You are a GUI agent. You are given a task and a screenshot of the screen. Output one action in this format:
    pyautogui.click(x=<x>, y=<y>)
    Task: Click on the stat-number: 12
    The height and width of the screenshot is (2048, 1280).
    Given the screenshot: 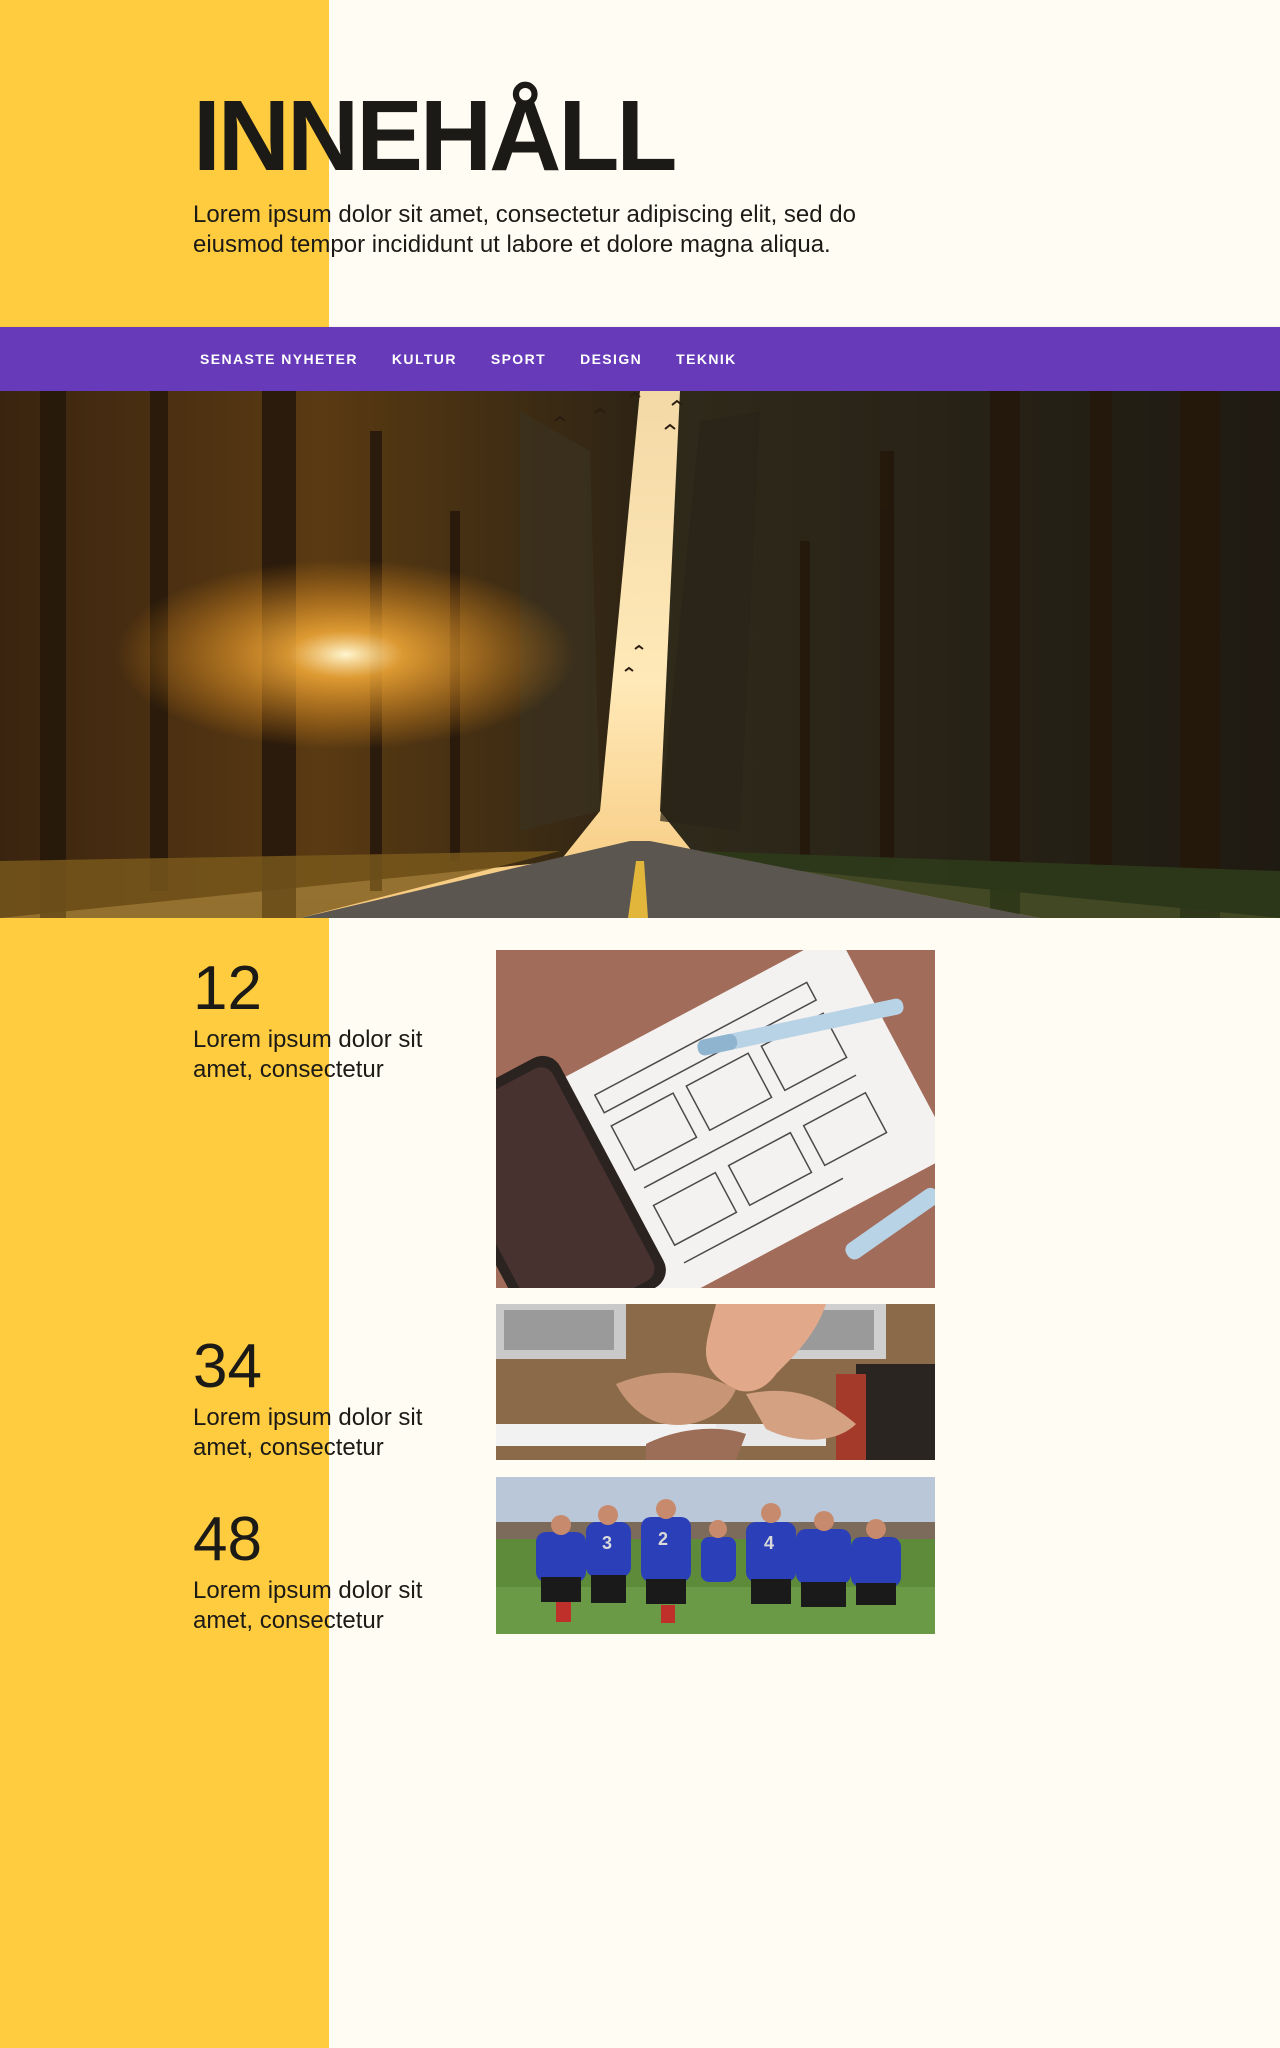 What is the action you would take?
    pyautogui.click(x=227, y=988)
    